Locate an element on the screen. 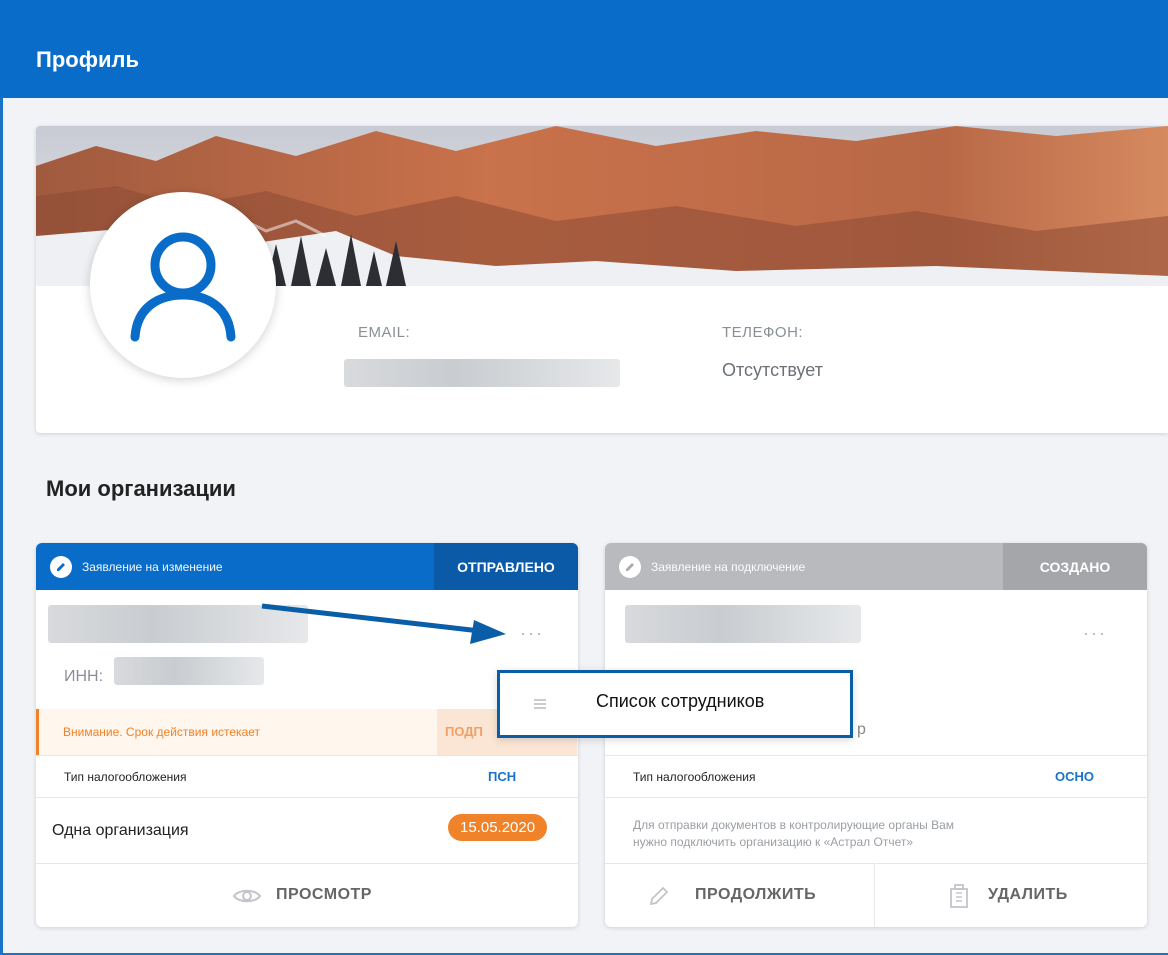 This screenshot has width=1168, height=955. request-type: Заявление на подключение is located at coordinates (728, 566).